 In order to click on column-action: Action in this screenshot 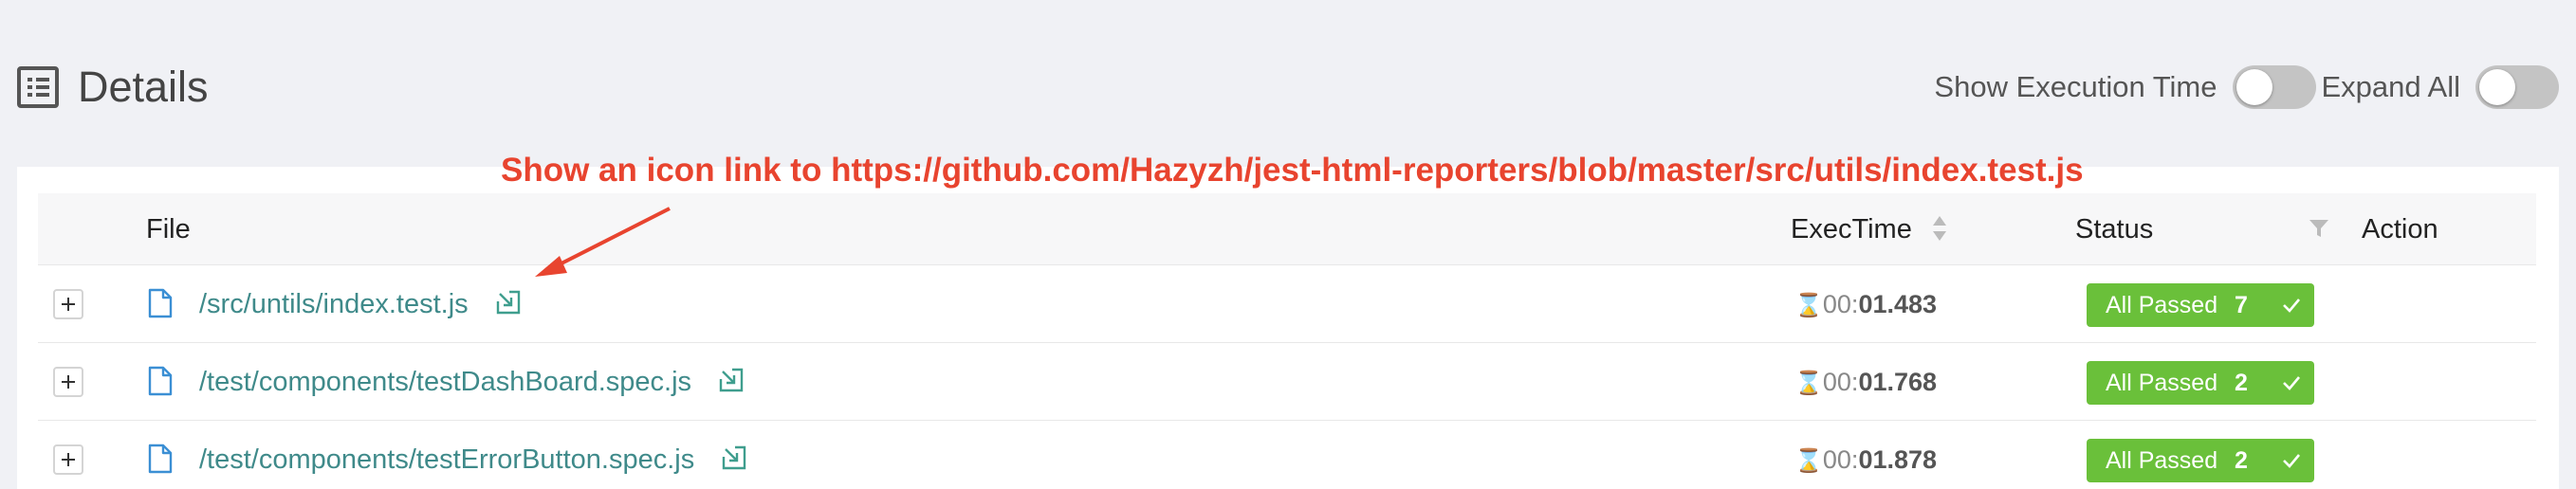, I will do `click(2400, 229)`.